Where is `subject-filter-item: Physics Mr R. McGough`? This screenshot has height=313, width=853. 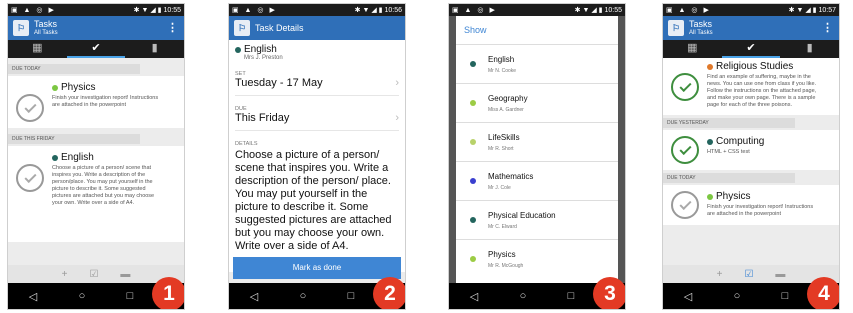
subject-filter-item: Physics Mr R. McGough is located at coordinates (537, 258).